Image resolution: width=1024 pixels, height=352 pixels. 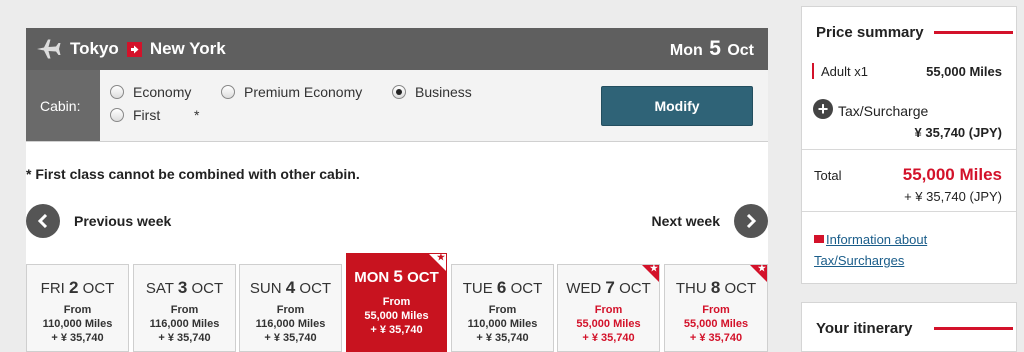 I want to click on itinerary-title: Your itinerary, so click(x=866, y=328).